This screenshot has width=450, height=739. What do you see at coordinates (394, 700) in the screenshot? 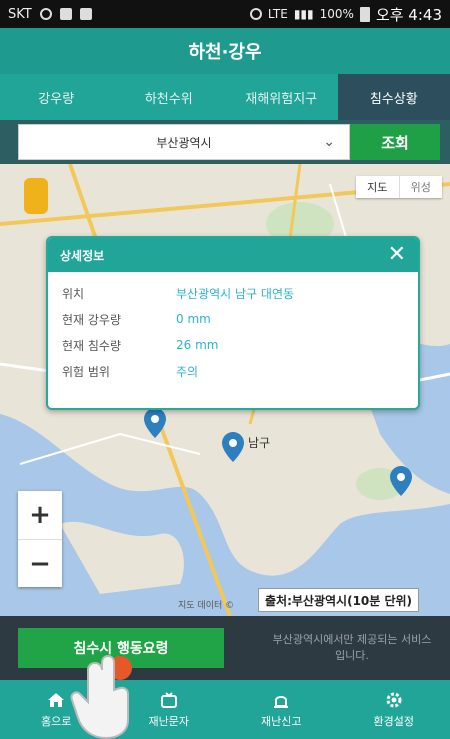
I see `gear-icon` at bounding box center [394, 700].